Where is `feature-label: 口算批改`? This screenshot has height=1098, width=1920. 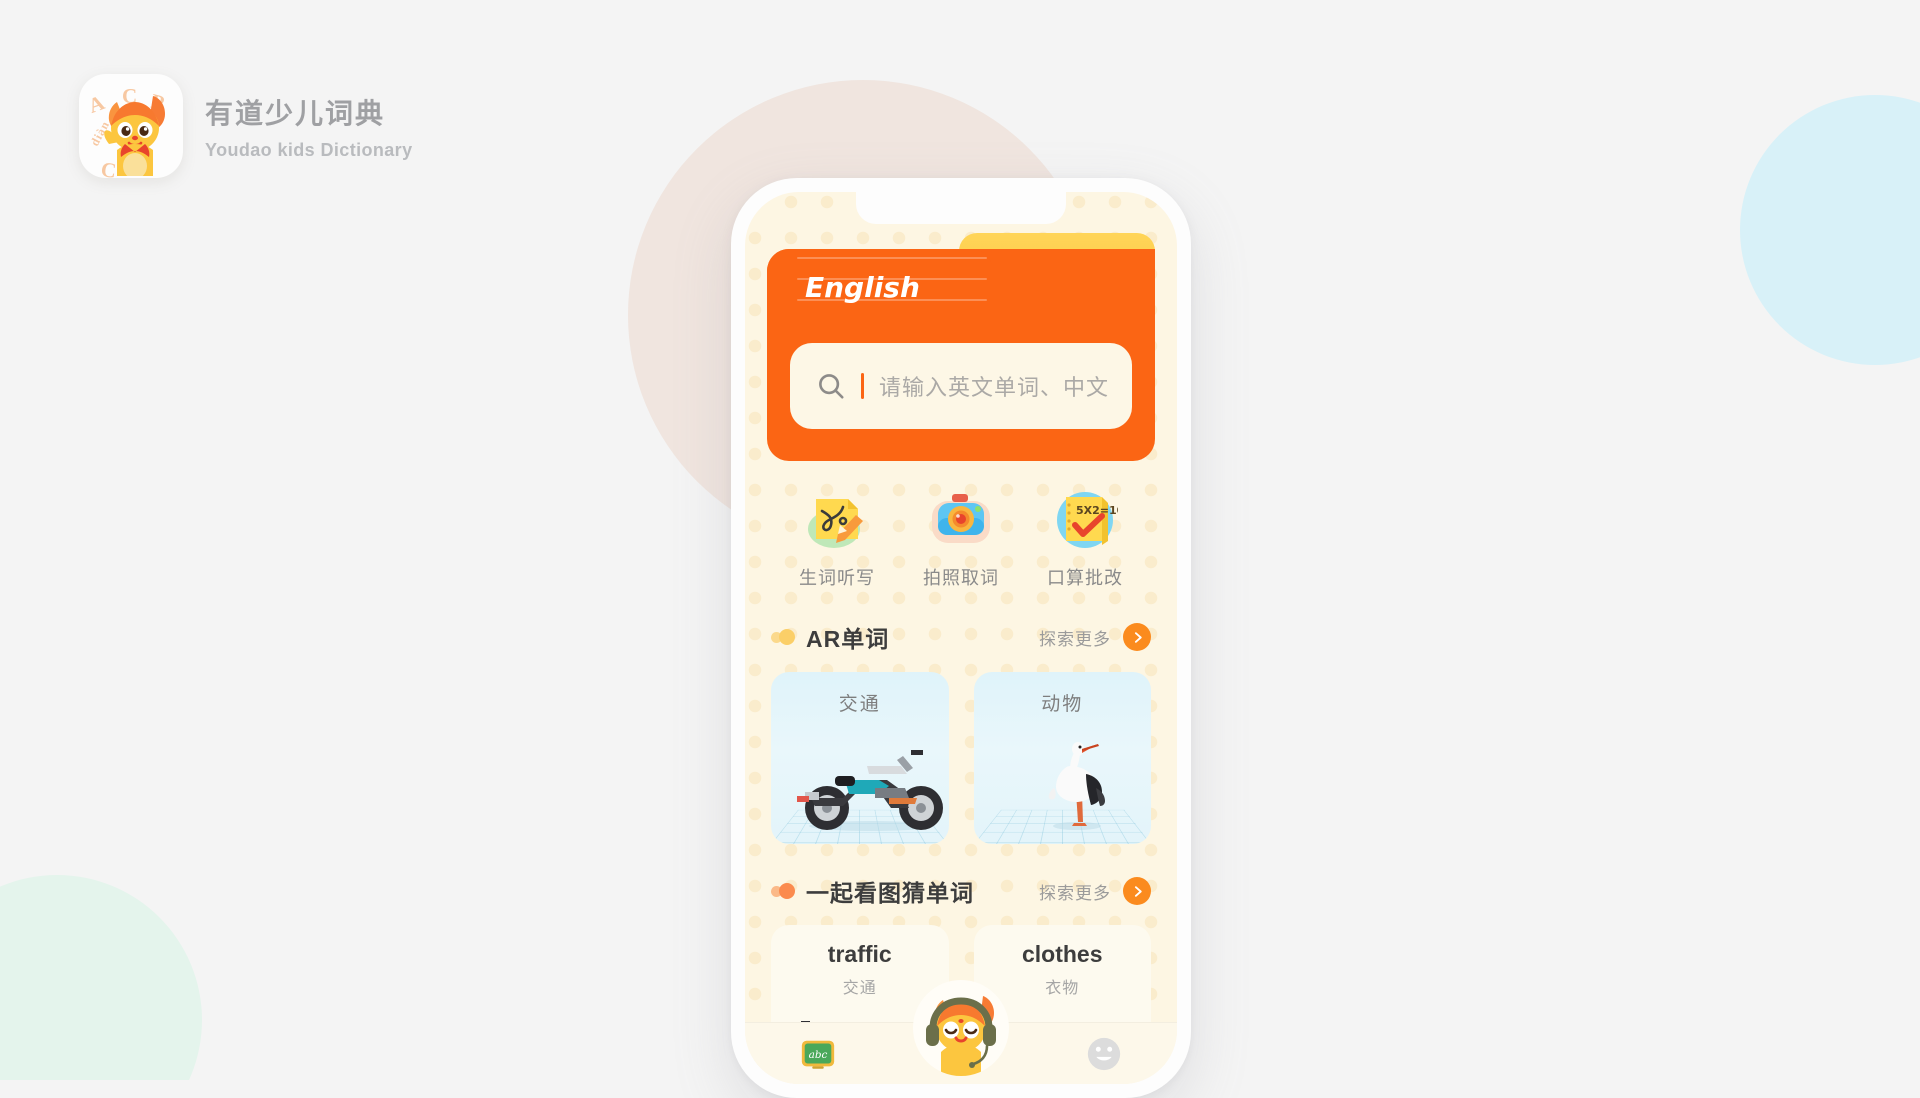 feature-label: 口算批改 is located at coordinates (1085, 577).